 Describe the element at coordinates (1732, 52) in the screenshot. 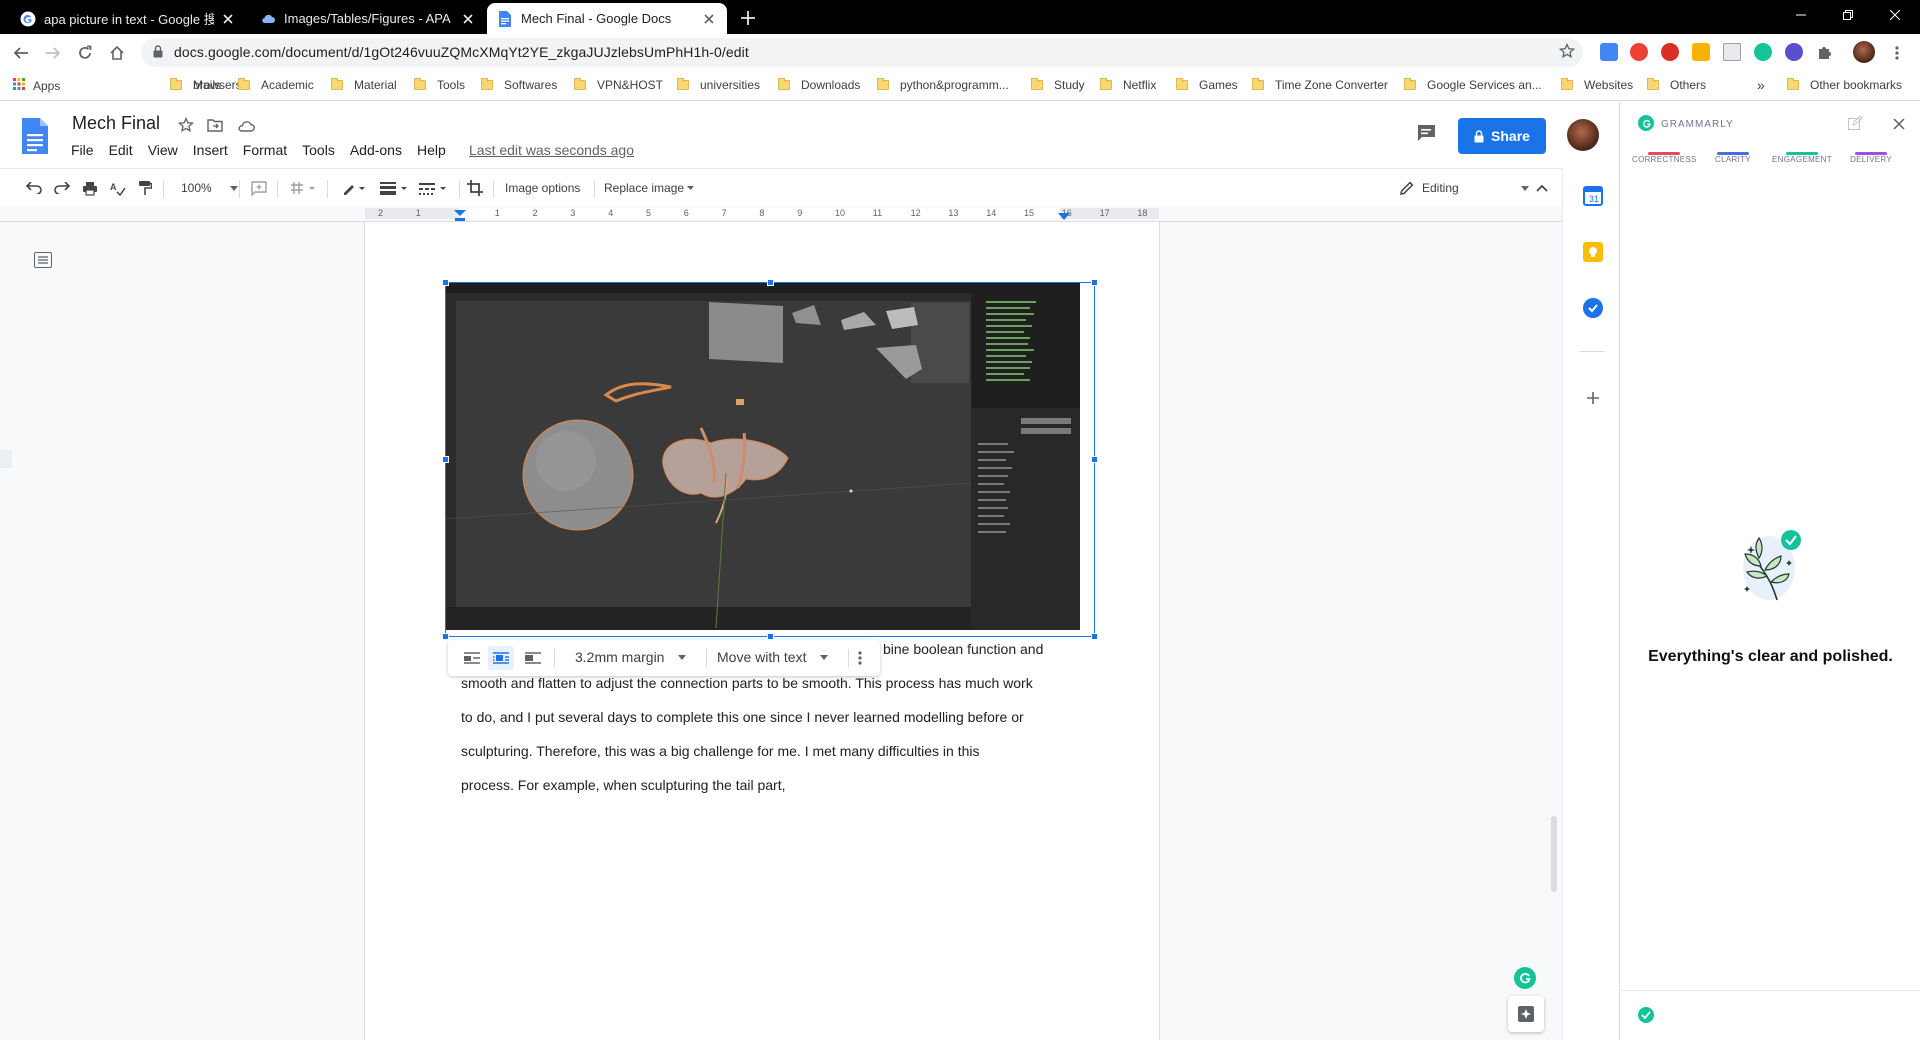

I see `reader-extension-icon` at that location.